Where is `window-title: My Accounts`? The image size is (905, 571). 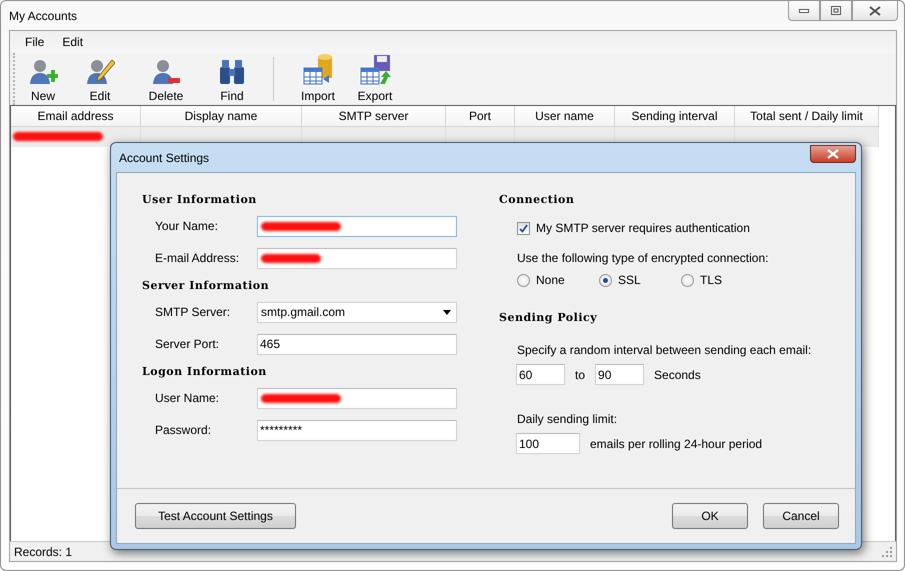 window-title: My Accounts is located at coordinates (43, 15).